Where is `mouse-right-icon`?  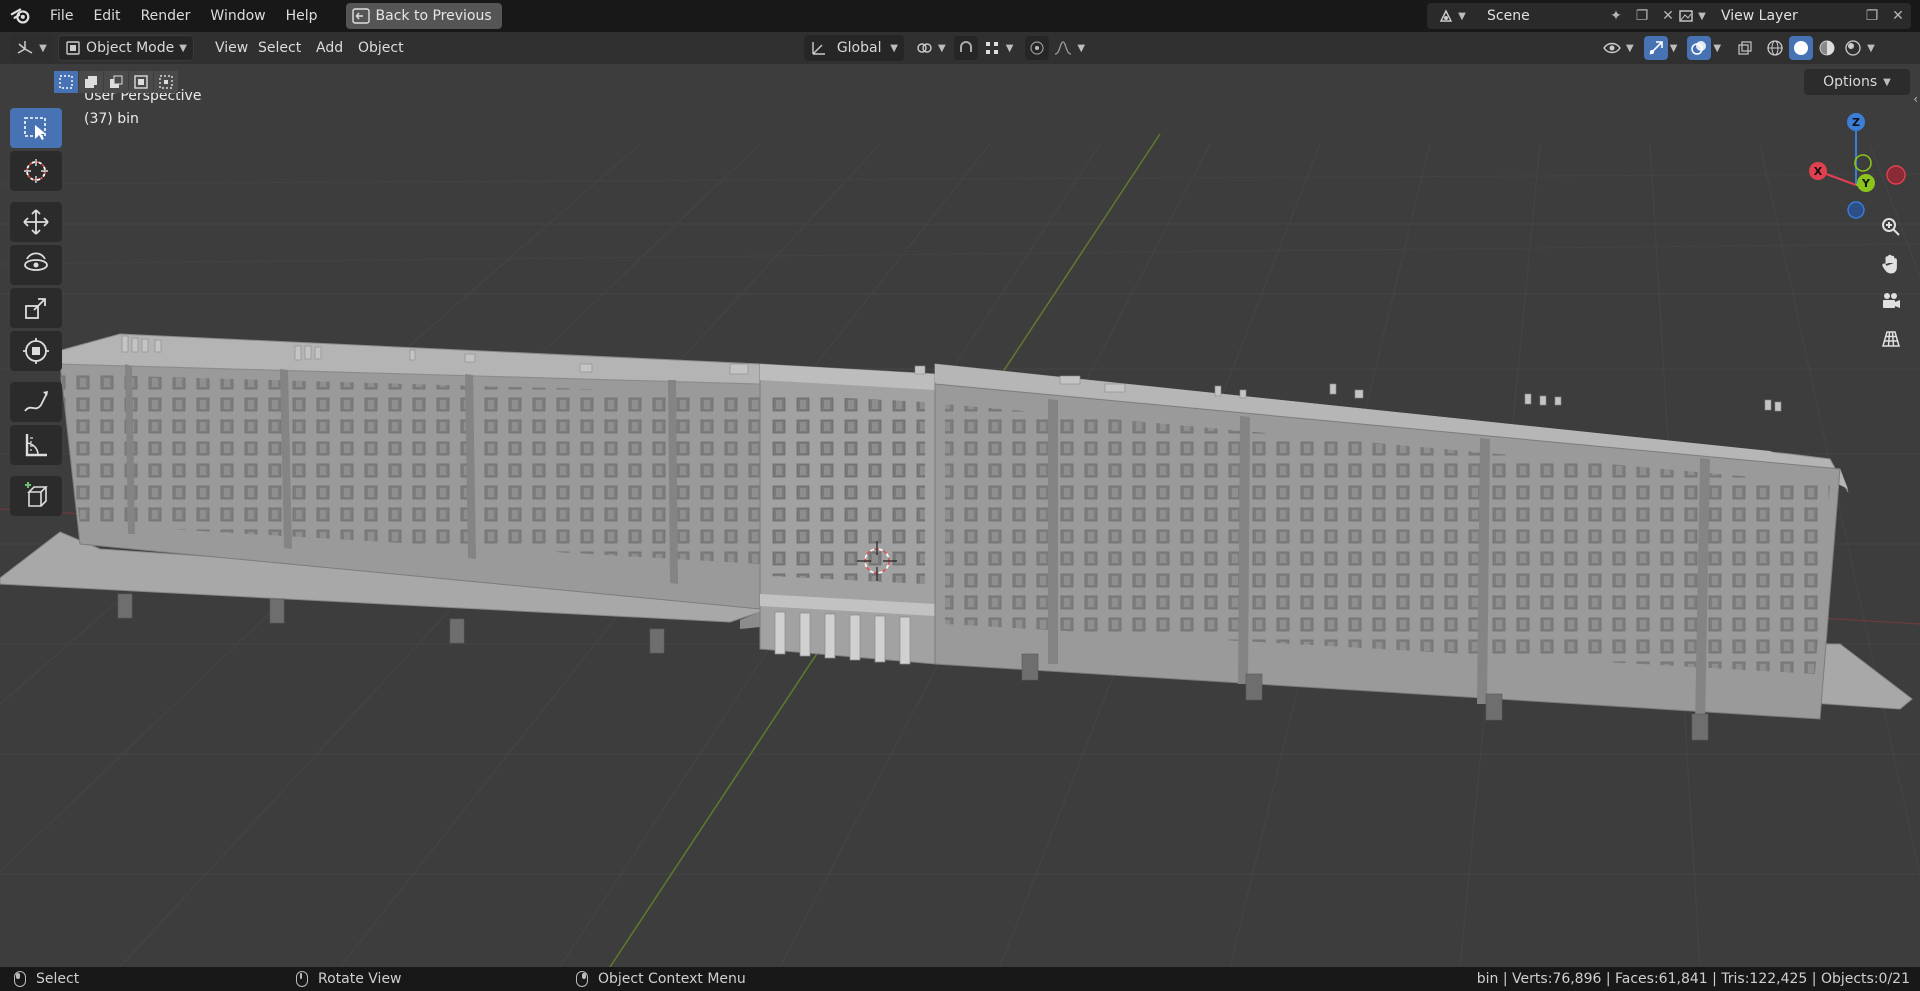 mouse-right-icon is located at coordinates (582, 979).